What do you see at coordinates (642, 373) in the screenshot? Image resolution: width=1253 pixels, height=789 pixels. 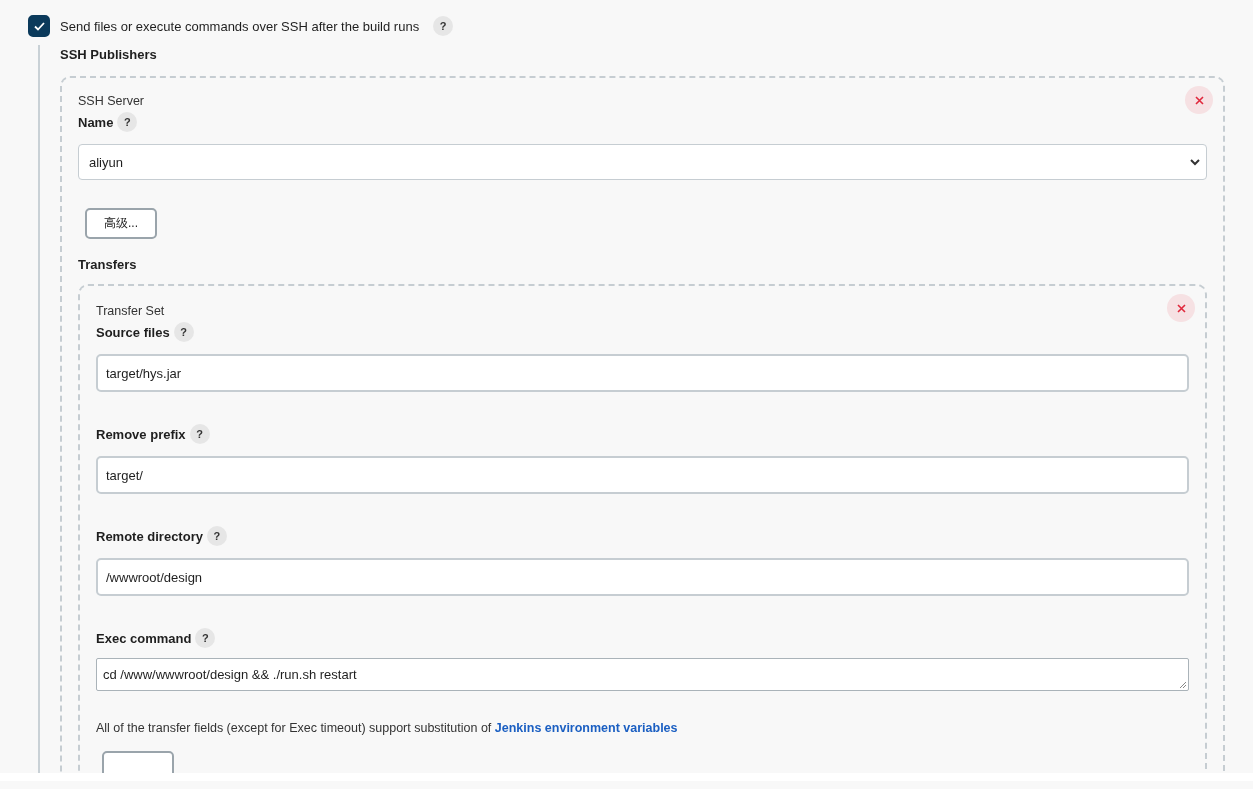 I see `text-field: target/hys.jar` at bounding box center [642, 373].